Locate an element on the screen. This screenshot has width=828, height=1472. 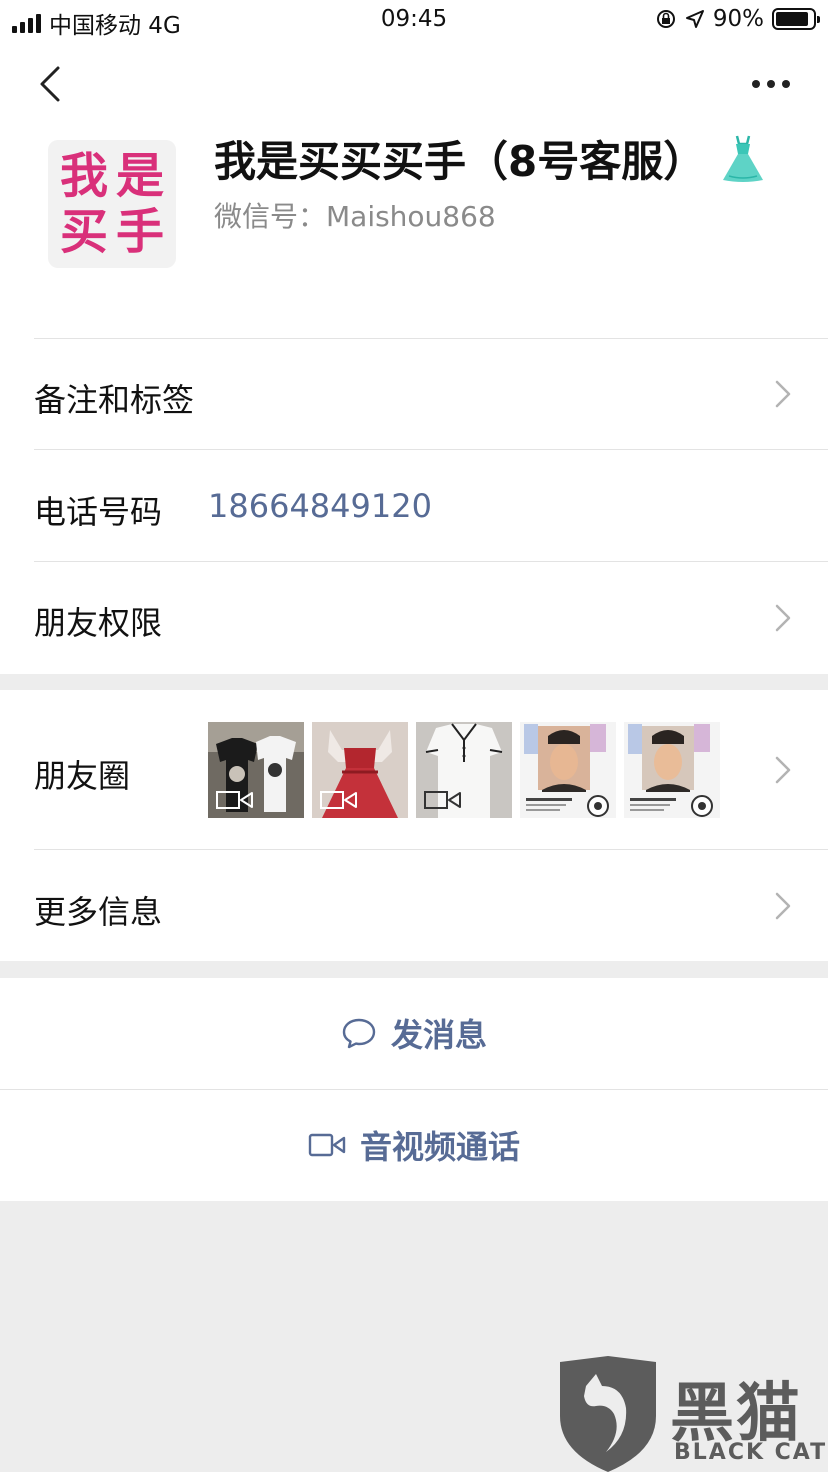
status-bar: 中国移动 4G 09:45 90% is located at coordinates (414, 20).